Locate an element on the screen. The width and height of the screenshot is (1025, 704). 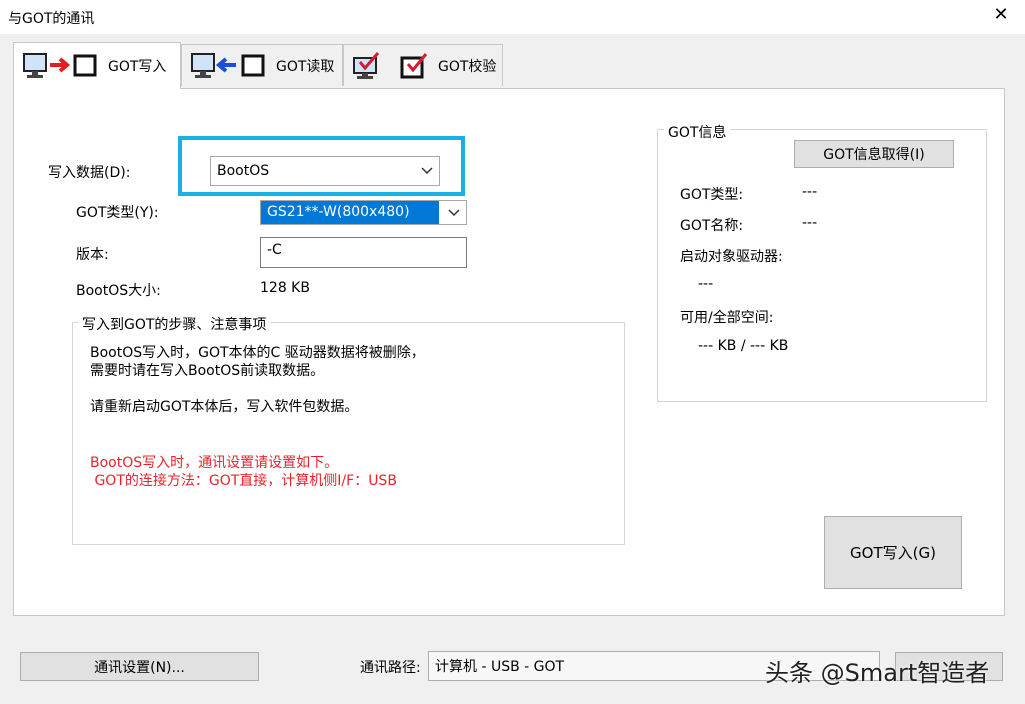
route-label: 通讯路径: is located at coordinates (390, 668).